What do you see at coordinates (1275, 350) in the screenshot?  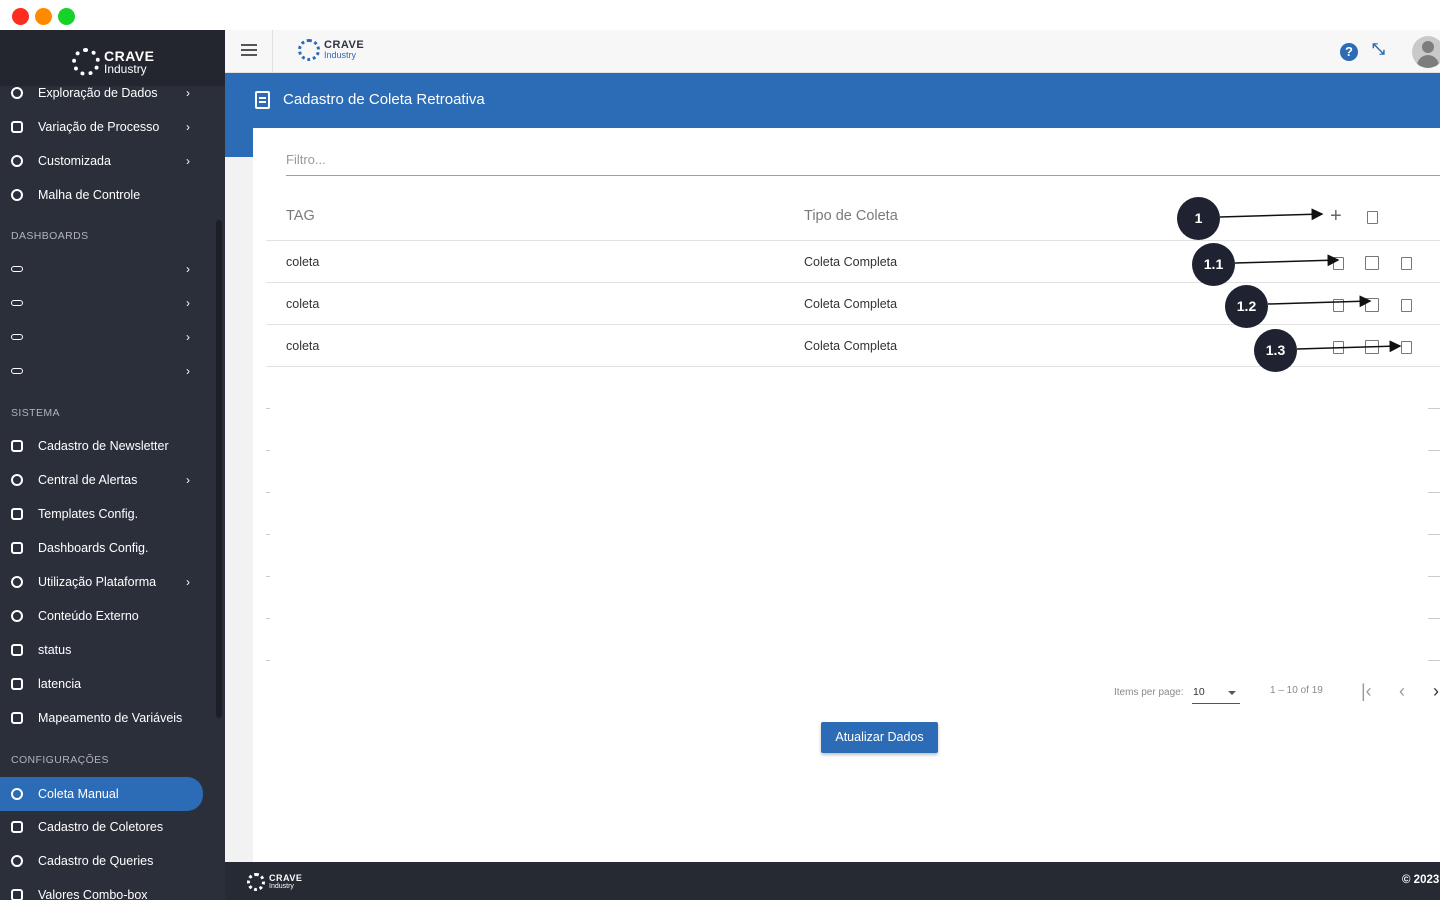 I see `callout-badge: 1.3` at bounding box center [1275, 350].